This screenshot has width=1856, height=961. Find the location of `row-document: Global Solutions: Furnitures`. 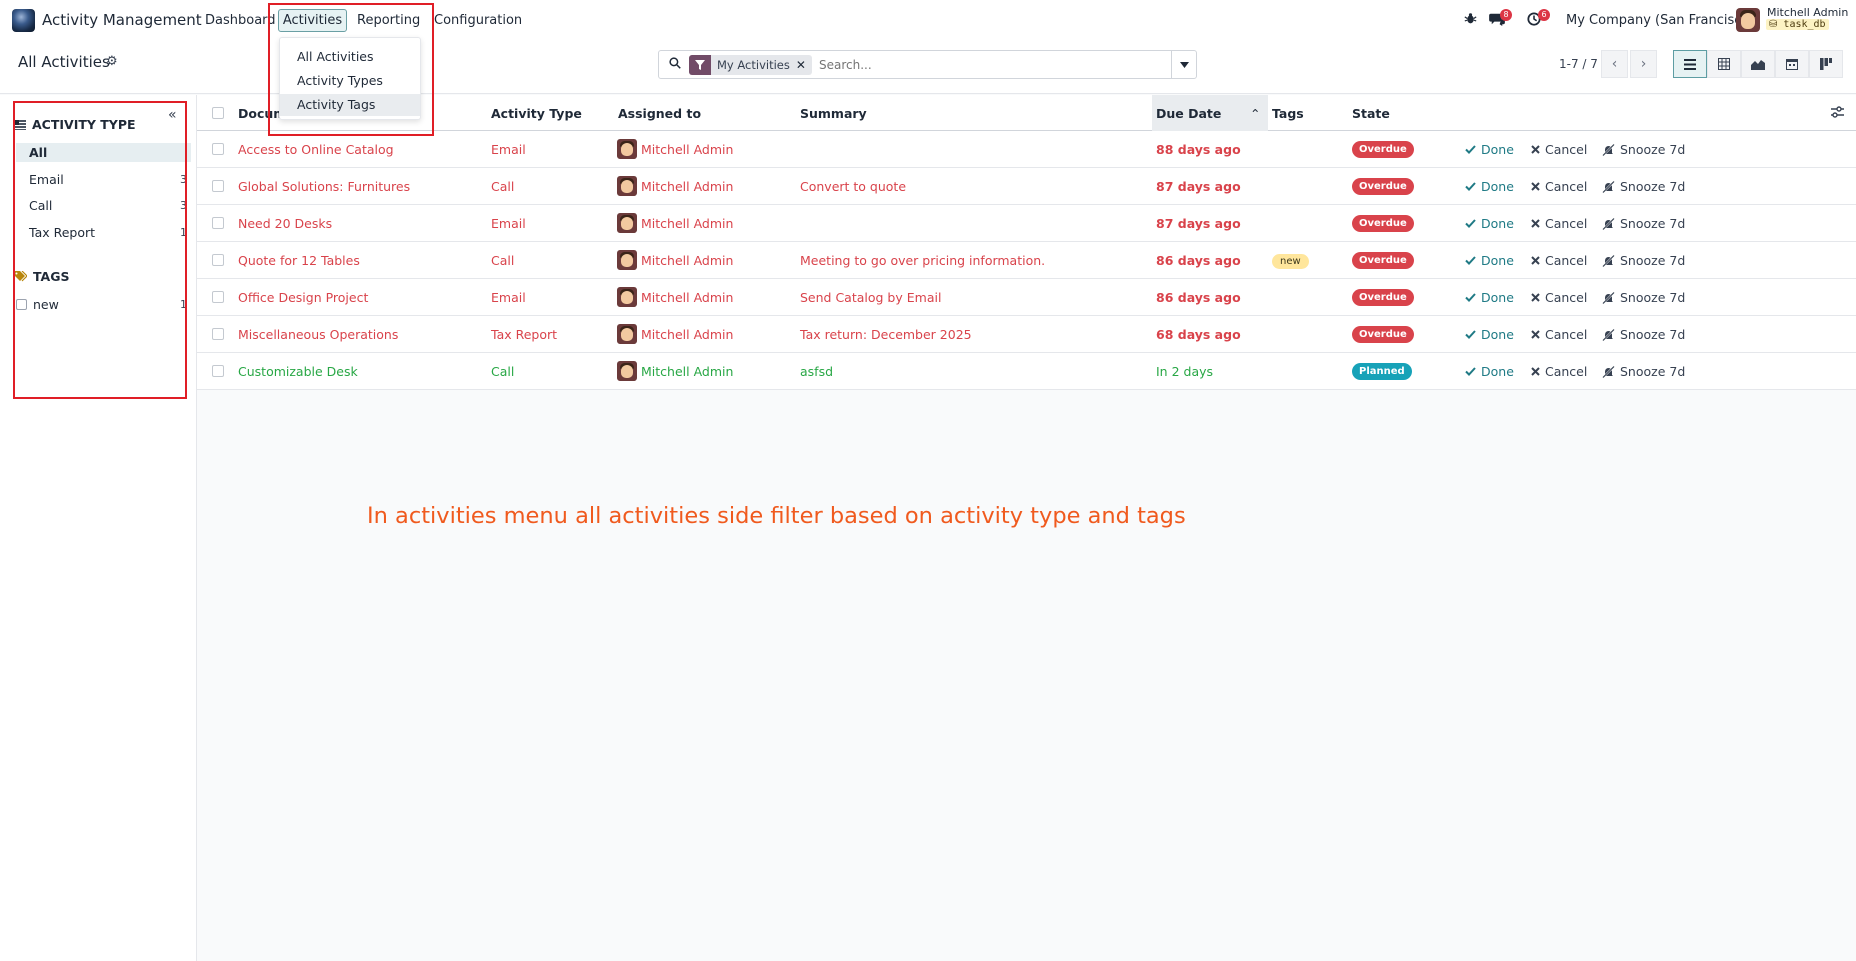

row-document: Global Solutions: Furnitures is located at coordinates (324, 186).